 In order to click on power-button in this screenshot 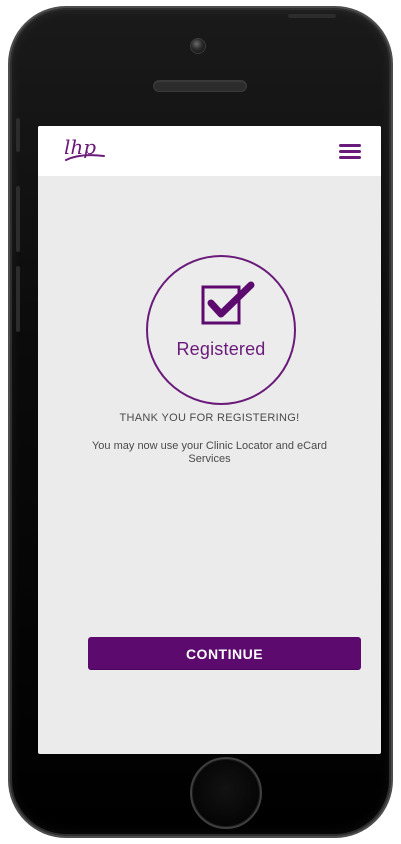, I will do `click(312, 16)`.